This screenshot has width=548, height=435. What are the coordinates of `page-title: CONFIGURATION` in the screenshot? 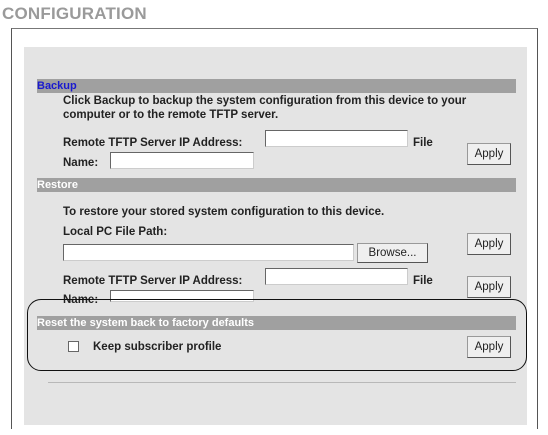 It's located at (74, 13).